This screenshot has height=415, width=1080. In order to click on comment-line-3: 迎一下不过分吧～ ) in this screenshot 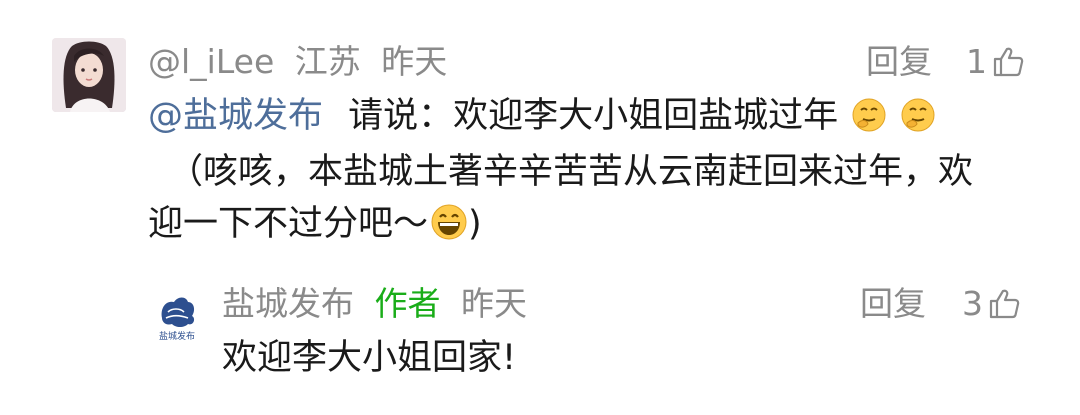, I will do `click(315, 224)`.